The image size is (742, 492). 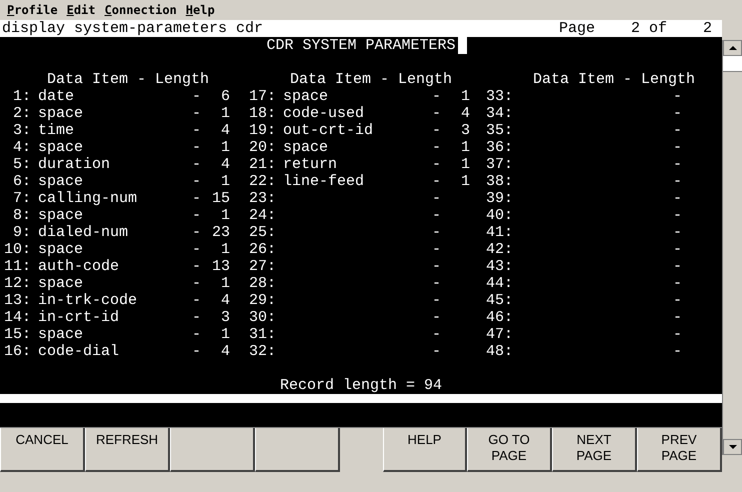 What do you see at coordinates (509, 450) in the screenshot?
I see `function-button: GO TO PAGE` at bounding box center [509, 450].